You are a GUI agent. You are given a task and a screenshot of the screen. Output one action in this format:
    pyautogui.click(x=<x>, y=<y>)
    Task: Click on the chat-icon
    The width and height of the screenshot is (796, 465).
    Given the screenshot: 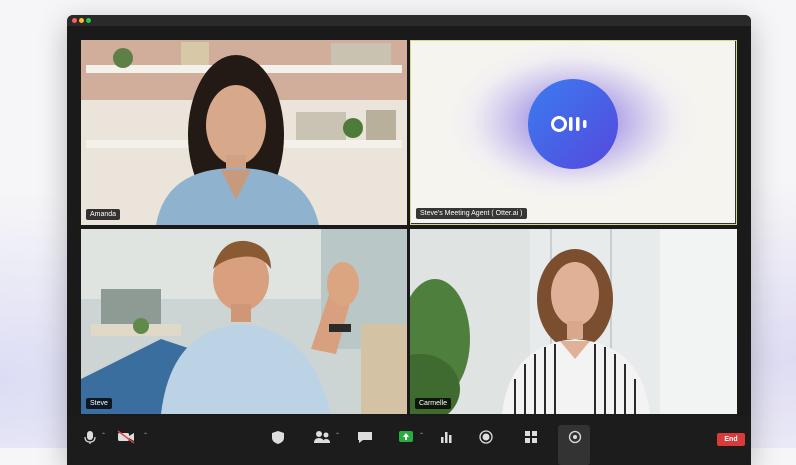 What is the action you would take?
    pyautogui.click(x=365, y=437)
    